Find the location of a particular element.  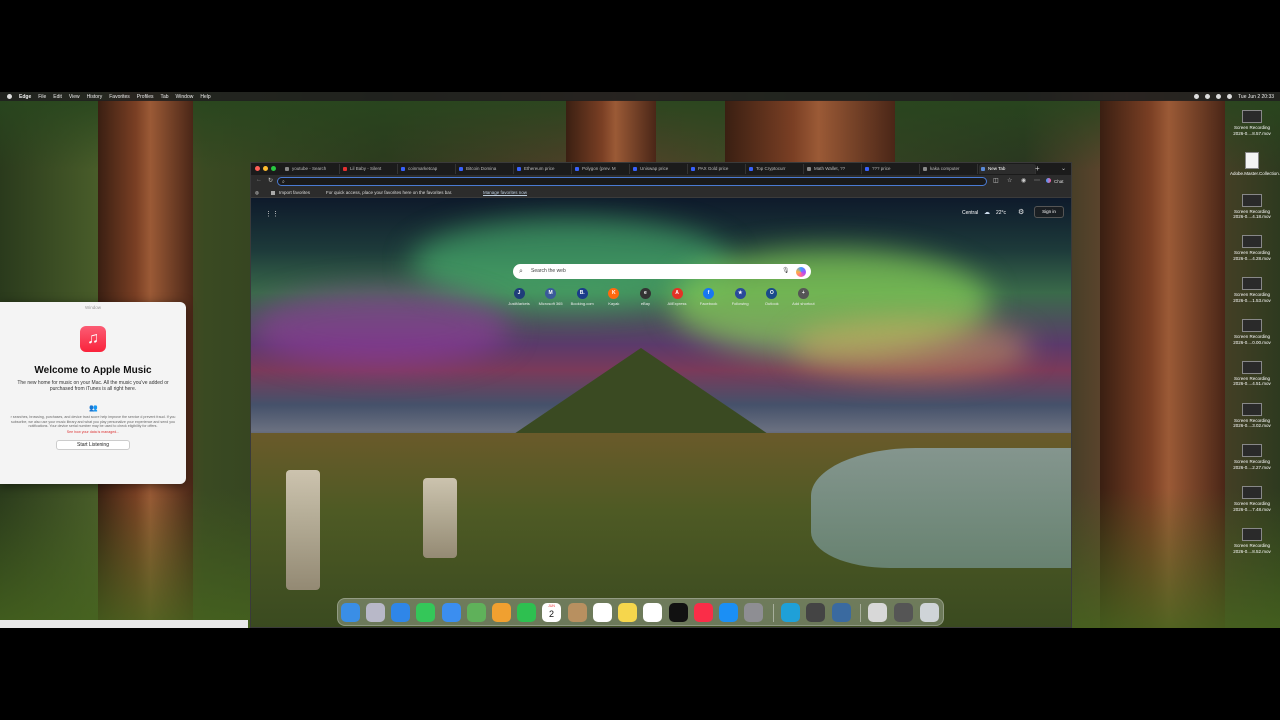

close-window-button is located at coordinates (257, 168).